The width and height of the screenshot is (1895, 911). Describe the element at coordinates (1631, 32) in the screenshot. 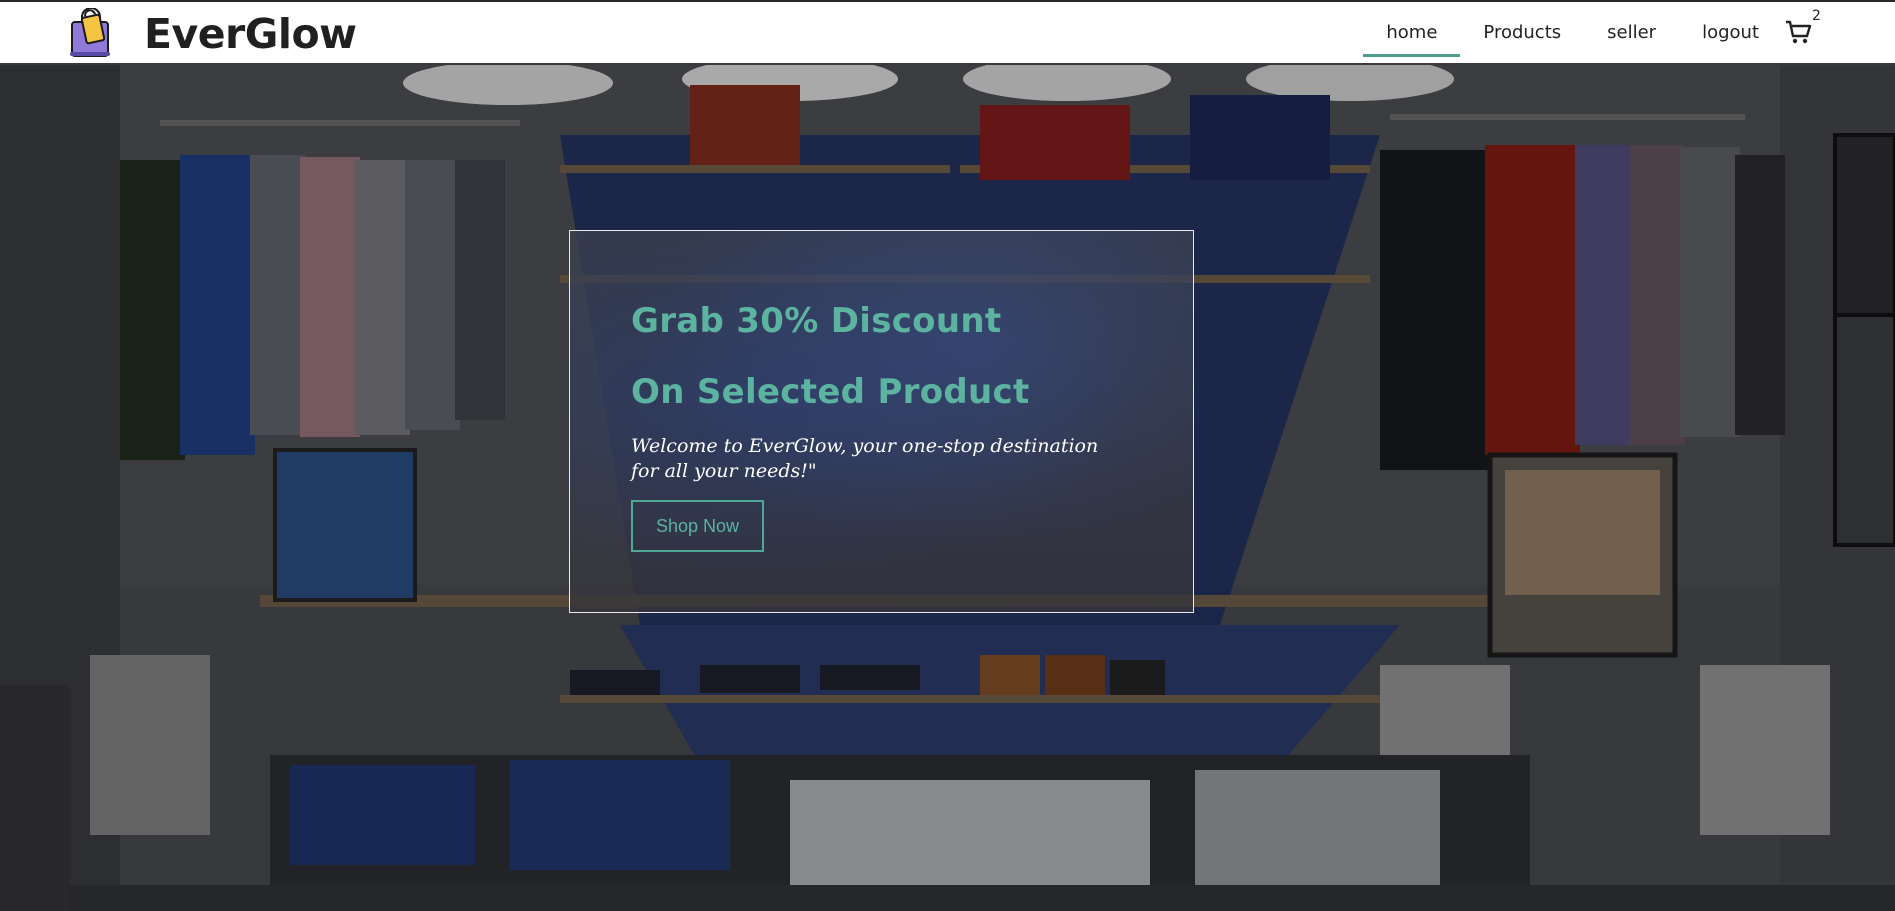

I see `nav-link-seller: seller` at that location.